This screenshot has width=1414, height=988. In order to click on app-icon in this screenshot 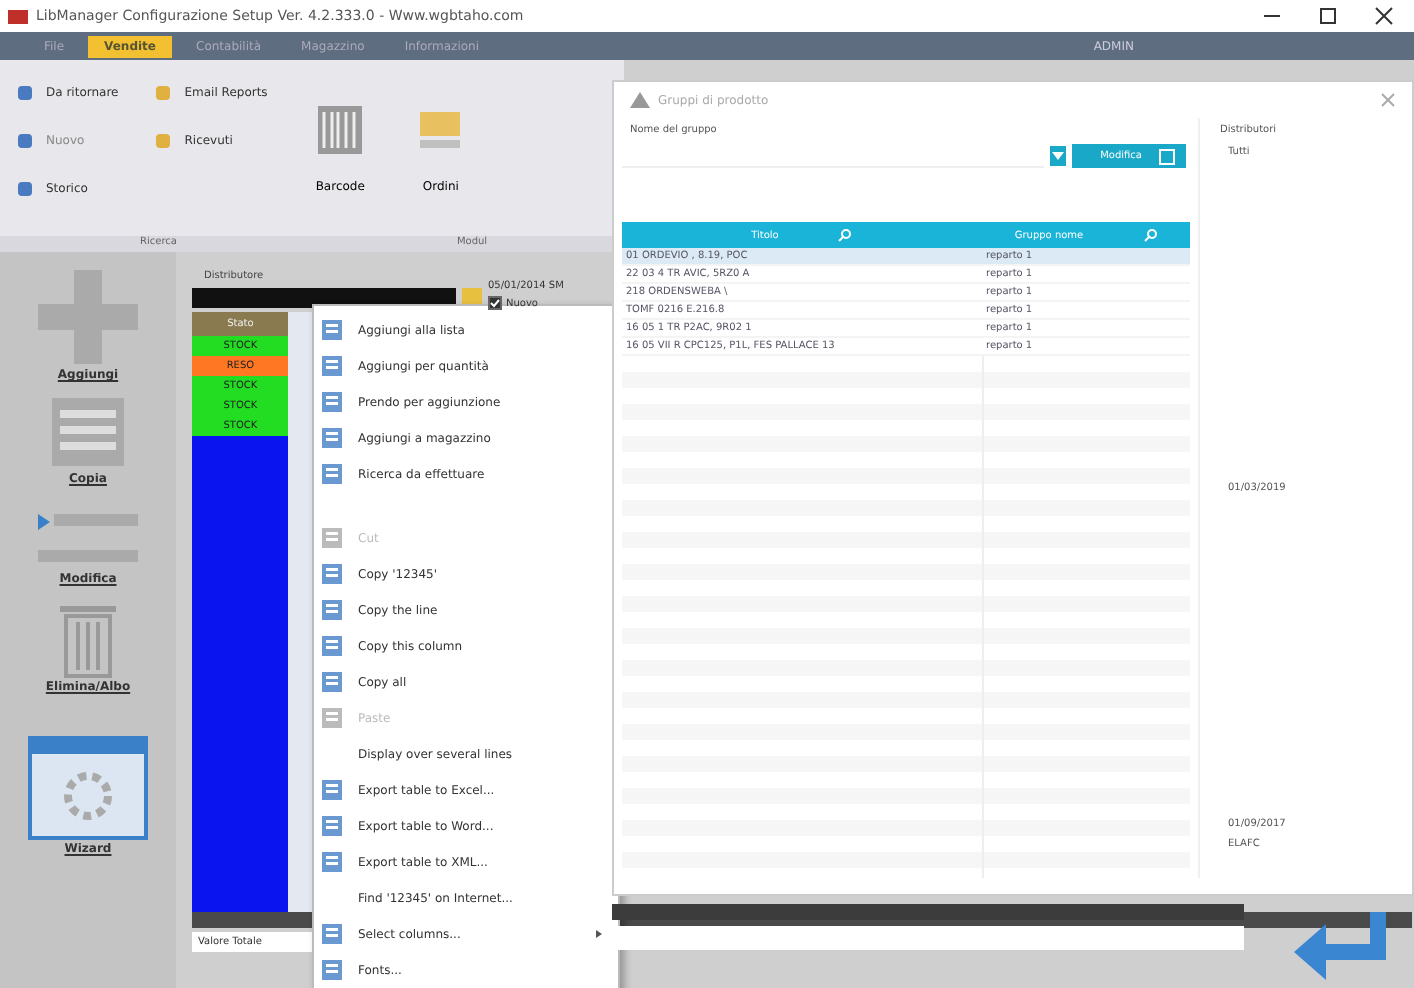, I will do `click(18, 16)`.